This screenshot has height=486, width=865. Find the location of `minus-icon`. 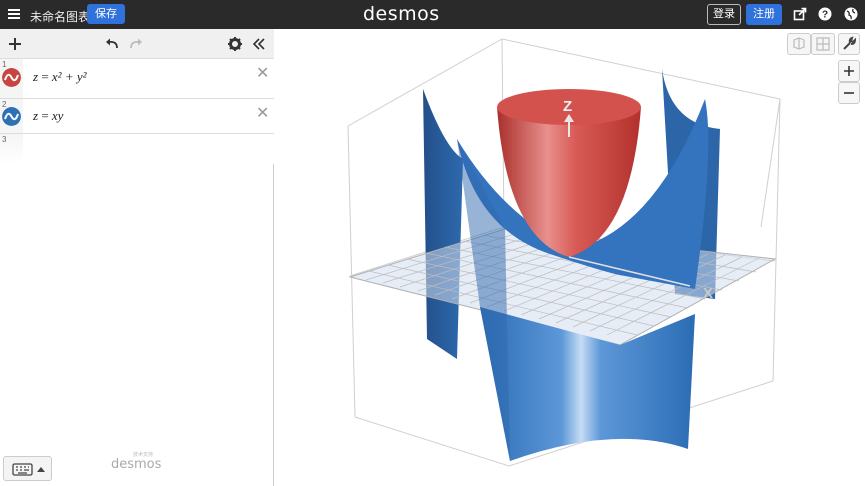

minus-icon is located at coordinates (849, 93).